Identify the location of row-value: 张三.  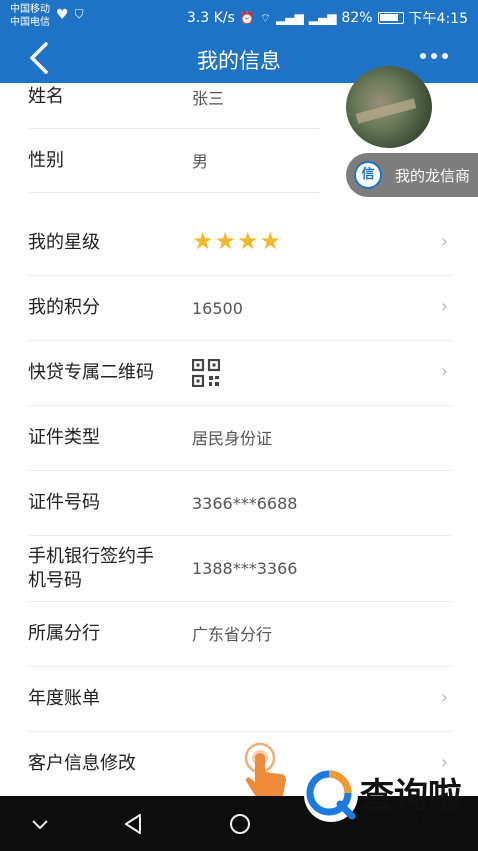
(208, 98).